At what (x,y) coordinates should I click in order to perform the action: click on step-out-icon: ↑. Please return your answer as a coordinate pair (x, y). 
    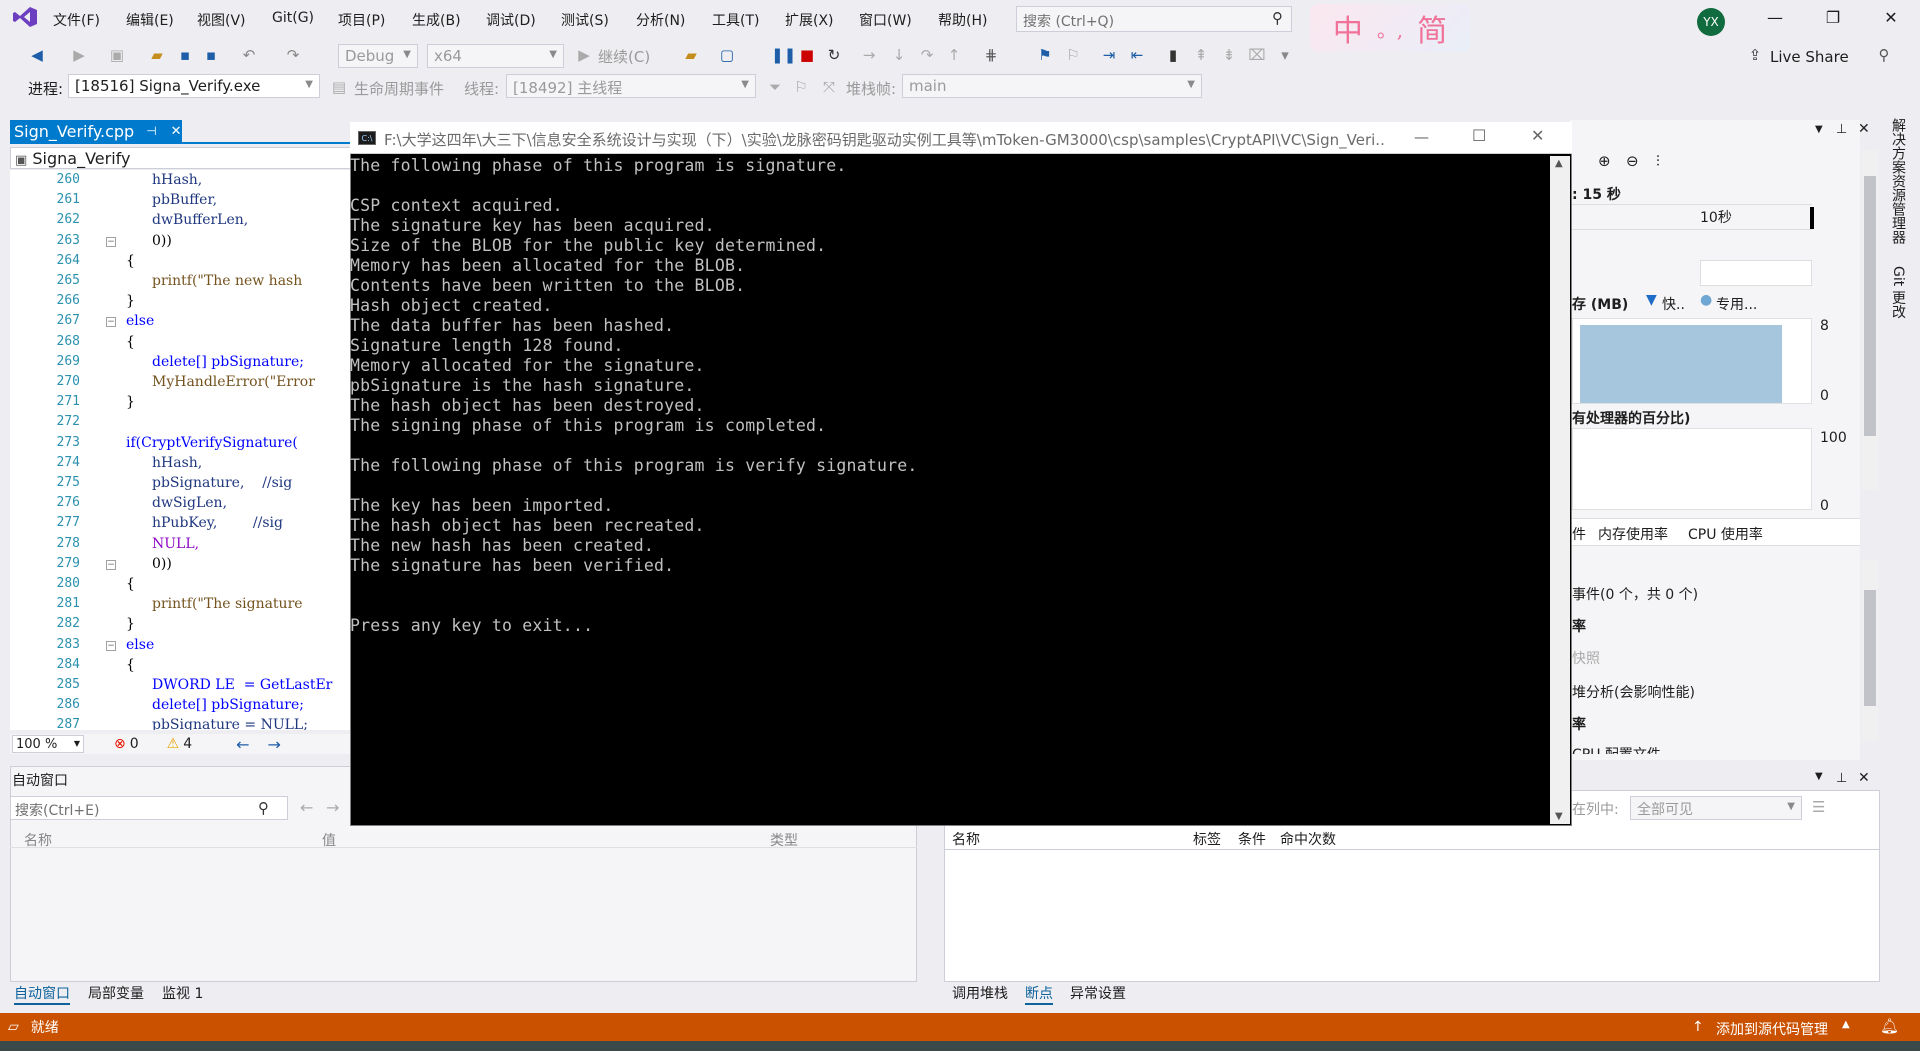
    Looking at the image, I should click on (954, 55).